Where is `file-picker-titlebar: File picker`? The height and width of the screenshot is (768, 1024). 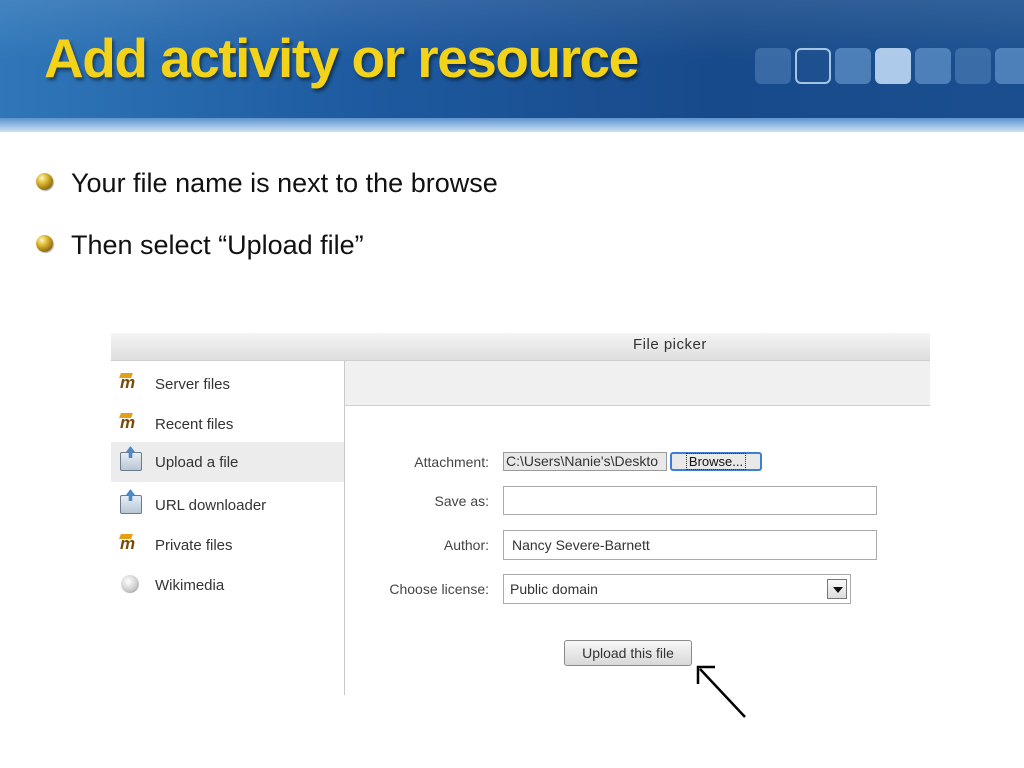 file-picker-titlebar: File picker is located at coordinates (520, 347).